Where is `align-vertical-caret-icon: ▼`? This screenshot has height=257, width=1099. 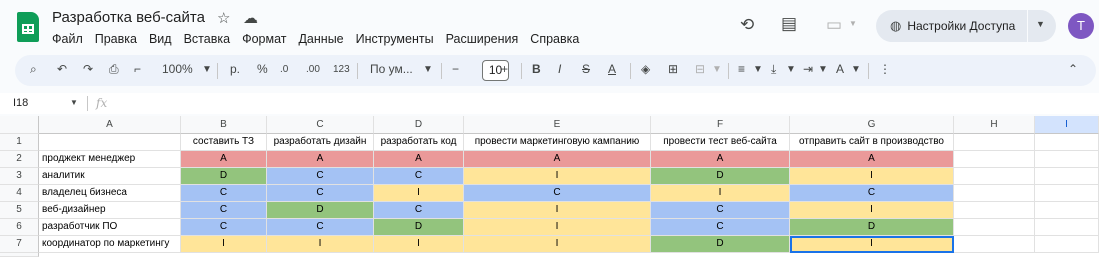 align-vertical-caret-icon: ▼ is located at coordinates (791, 69).